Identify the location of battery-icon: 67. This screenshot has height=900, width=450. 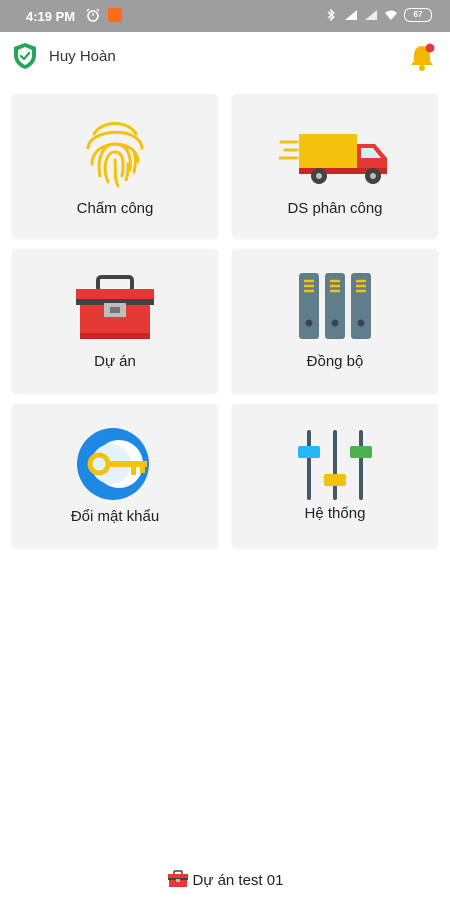
(418, 15).